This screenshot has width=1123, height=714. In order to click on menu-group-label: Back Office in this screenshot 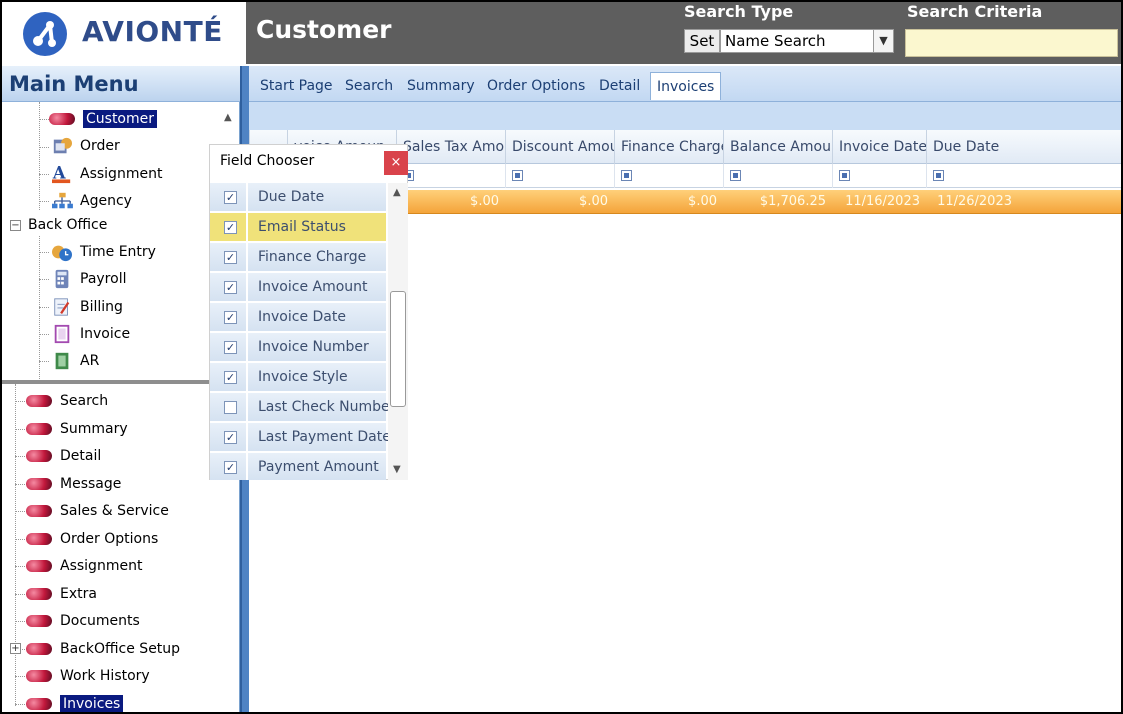, I will do `click(68, 225)`.